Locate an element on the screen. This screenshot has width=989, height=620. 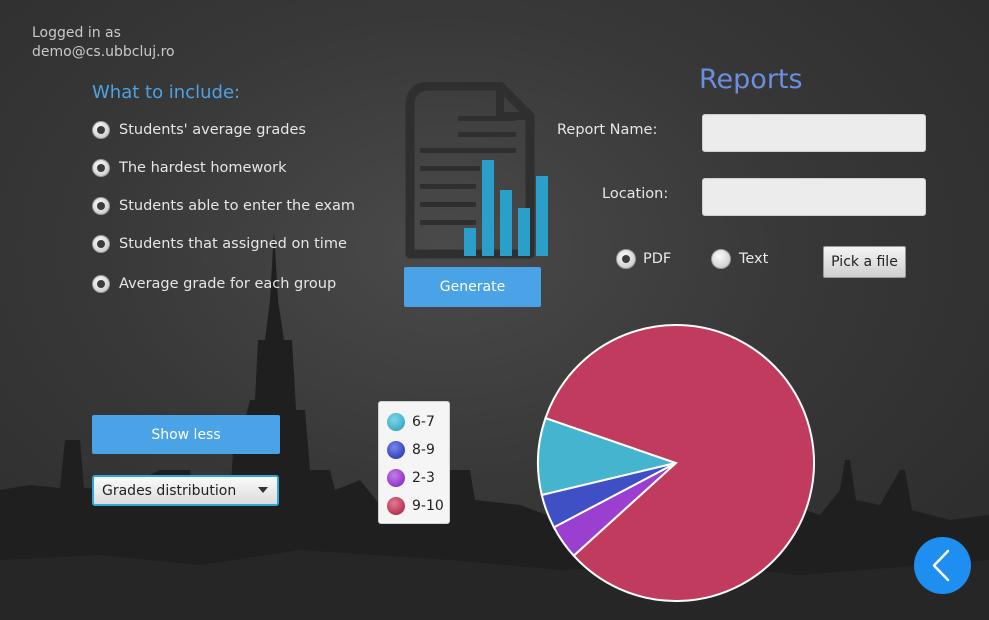
option-average-grades: Students' average grades is located at coordinates (199, 130).